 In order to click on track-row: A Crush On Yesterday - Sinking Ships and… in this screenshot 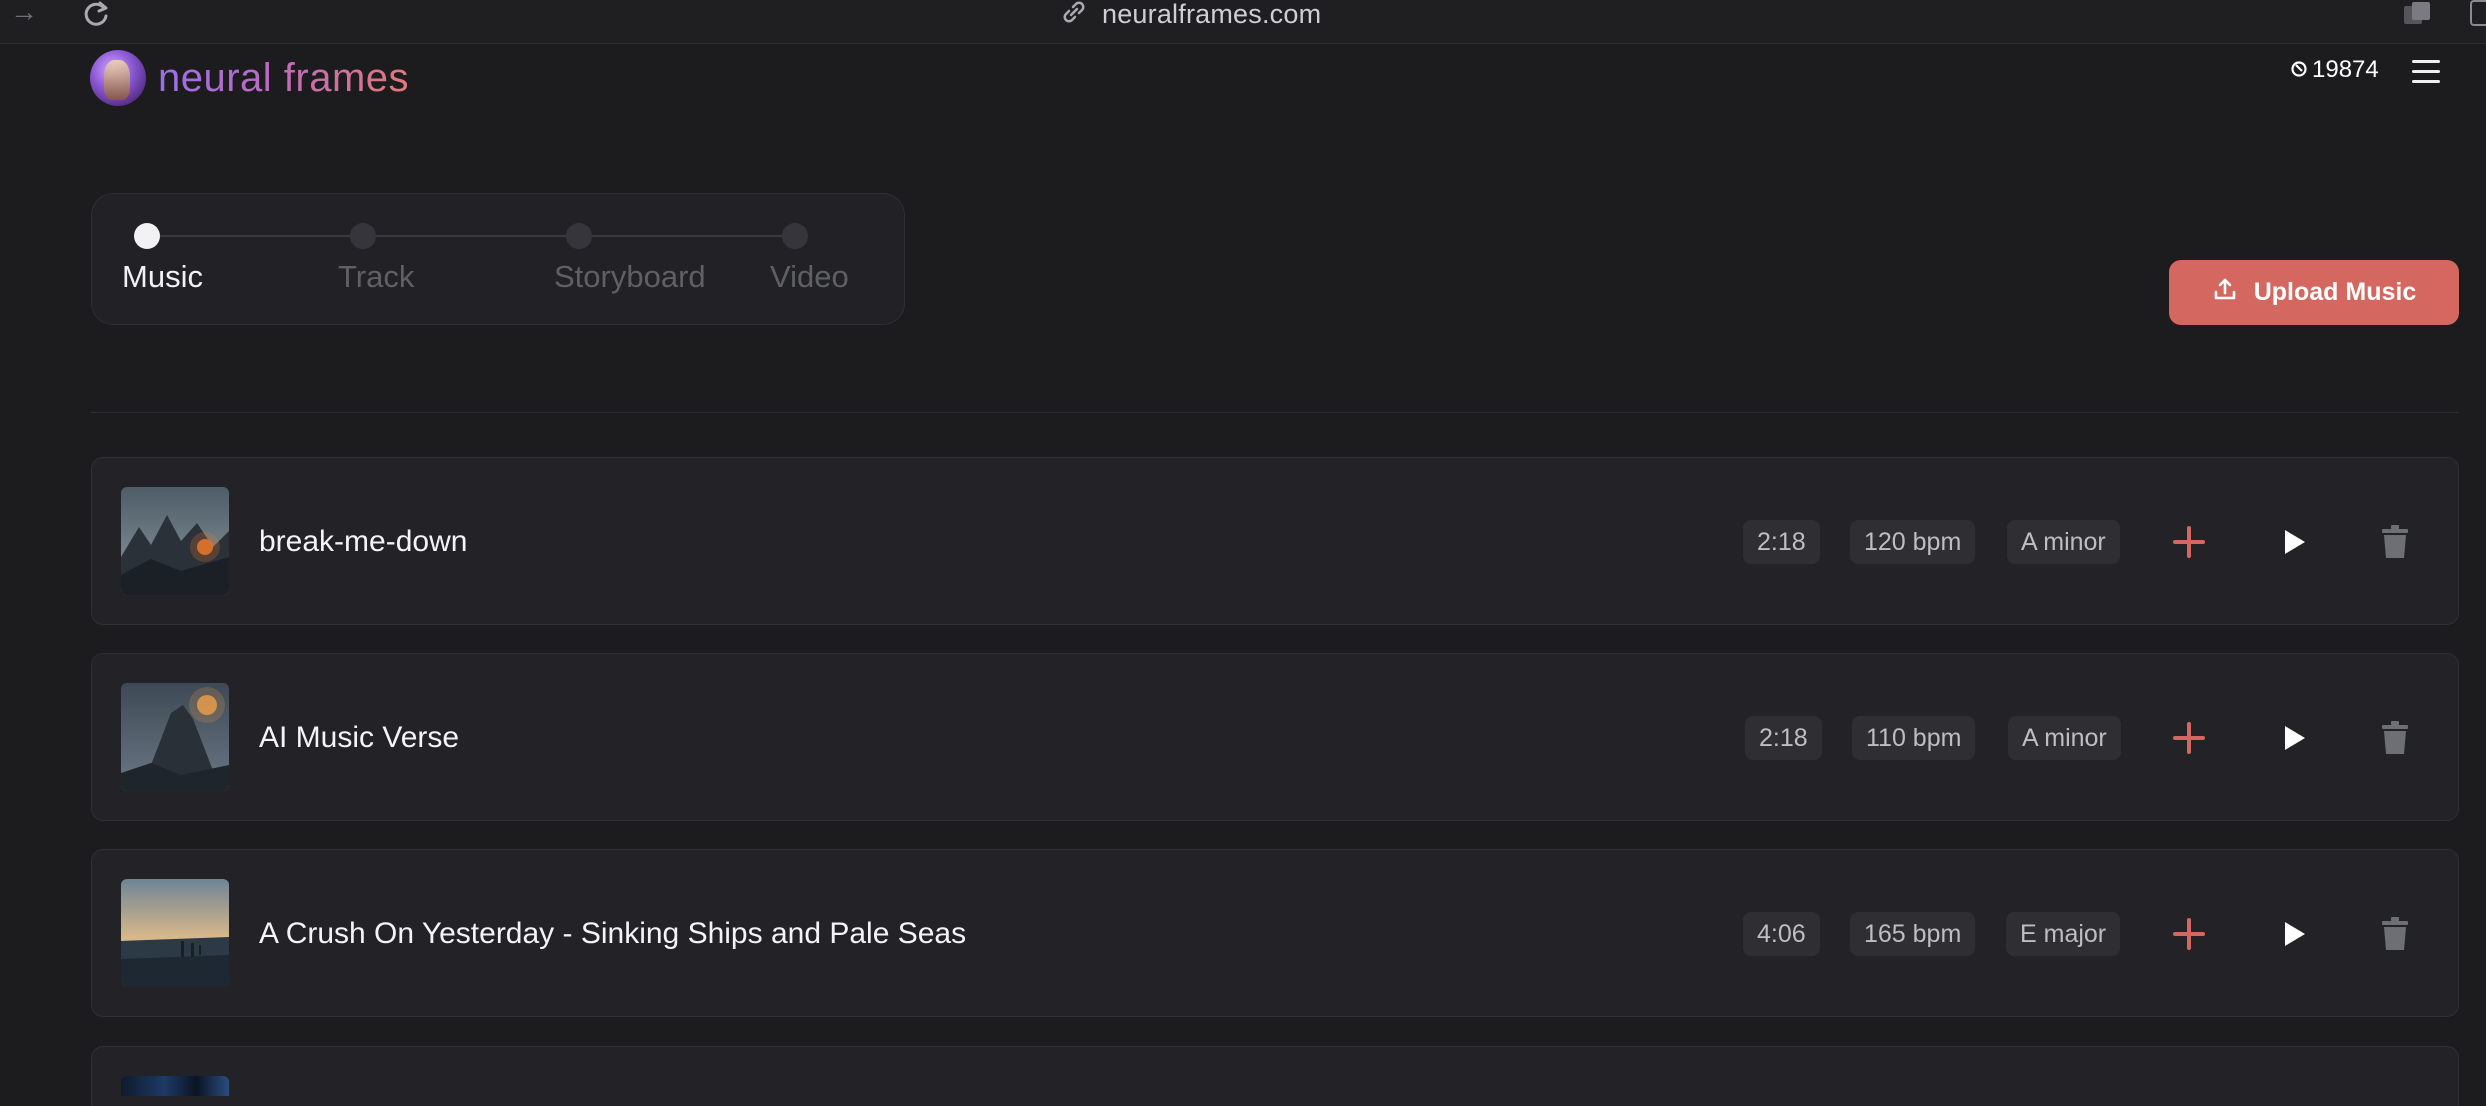, I will do `click(1275, 933)`.